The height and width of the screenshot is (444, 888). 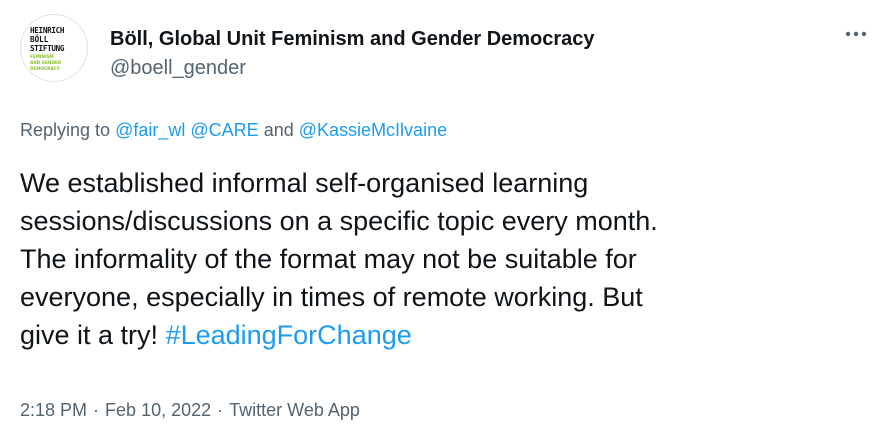 What do you see at coordinates (39, 39) in the screenshot?
I see `avatar-logo-line2: BÖLL` at bounding box center [39, 39].